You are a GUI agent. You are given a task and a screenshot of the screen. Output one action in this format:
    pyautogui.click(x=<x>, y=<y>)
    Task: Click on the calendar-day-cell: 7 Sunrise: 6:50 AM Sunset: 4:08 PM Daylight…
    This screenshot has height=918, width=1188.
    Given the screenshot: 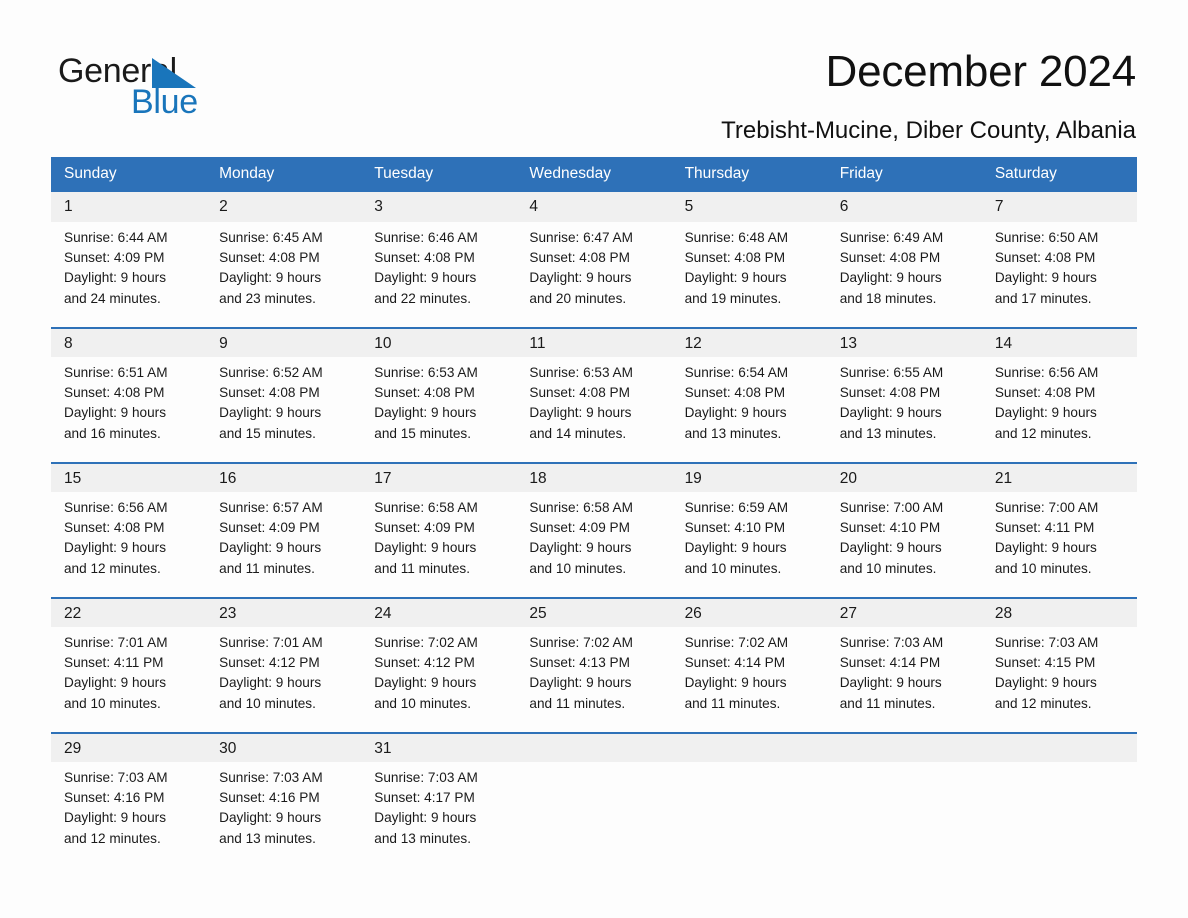 What is the action you would take?
    pyautogui.click(x=1059, y=259)
    